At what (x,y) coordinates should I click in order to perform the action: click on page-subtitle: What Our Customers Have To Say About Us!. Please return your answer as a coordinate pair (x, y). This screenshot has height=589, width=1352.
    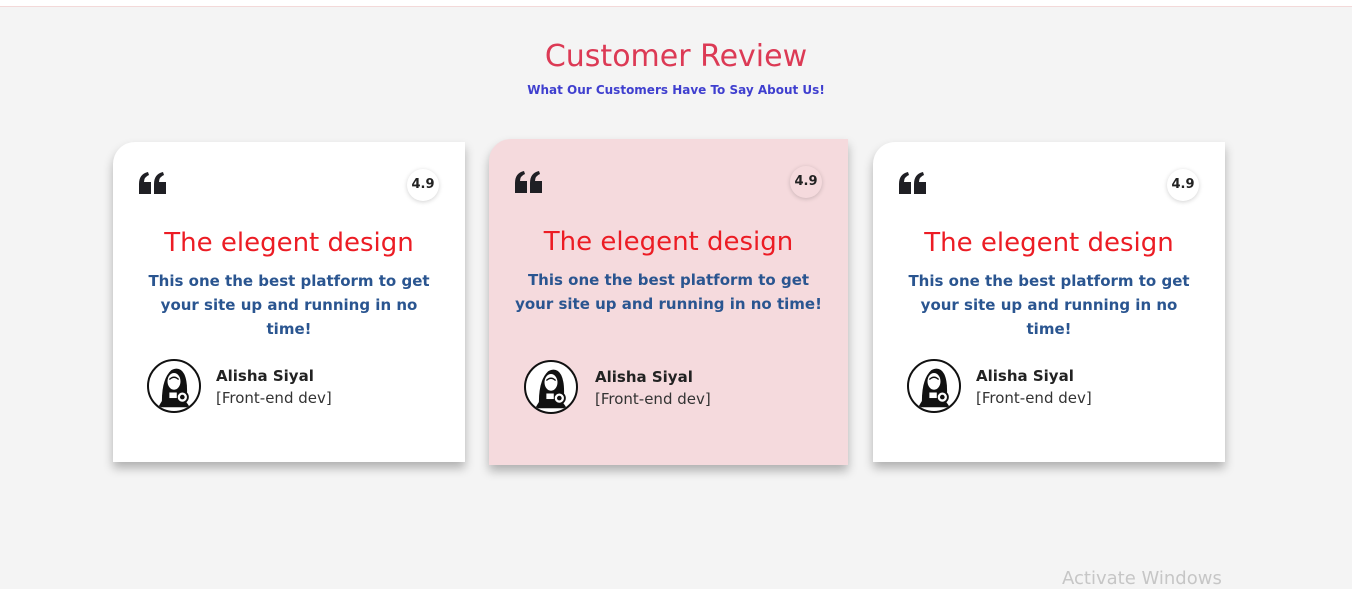
    Looking at the image, I should click on (676, 90).